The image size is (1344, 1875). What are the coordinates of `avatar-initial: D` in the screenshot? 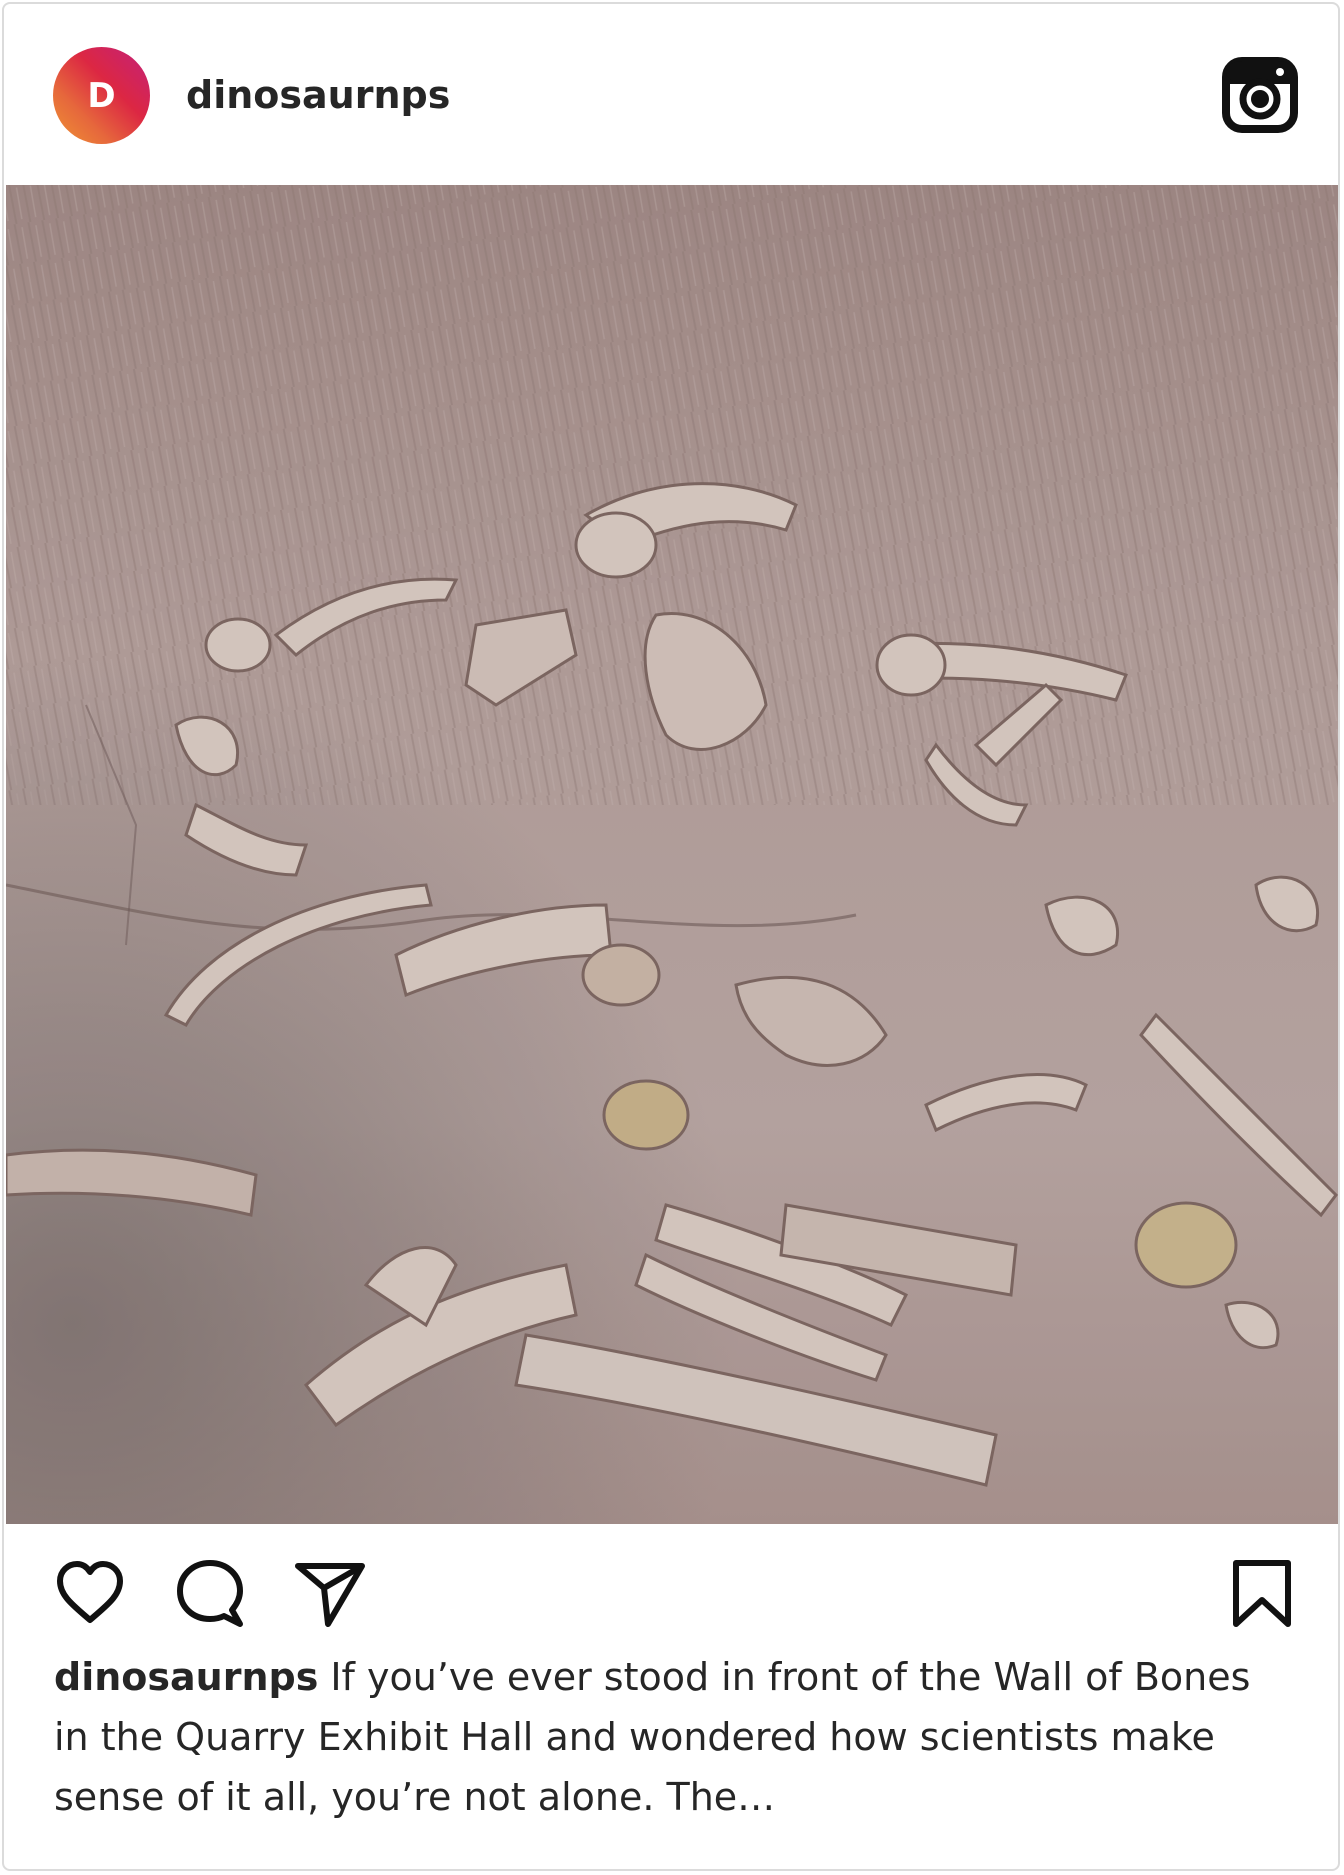 It's located at (101, 95).